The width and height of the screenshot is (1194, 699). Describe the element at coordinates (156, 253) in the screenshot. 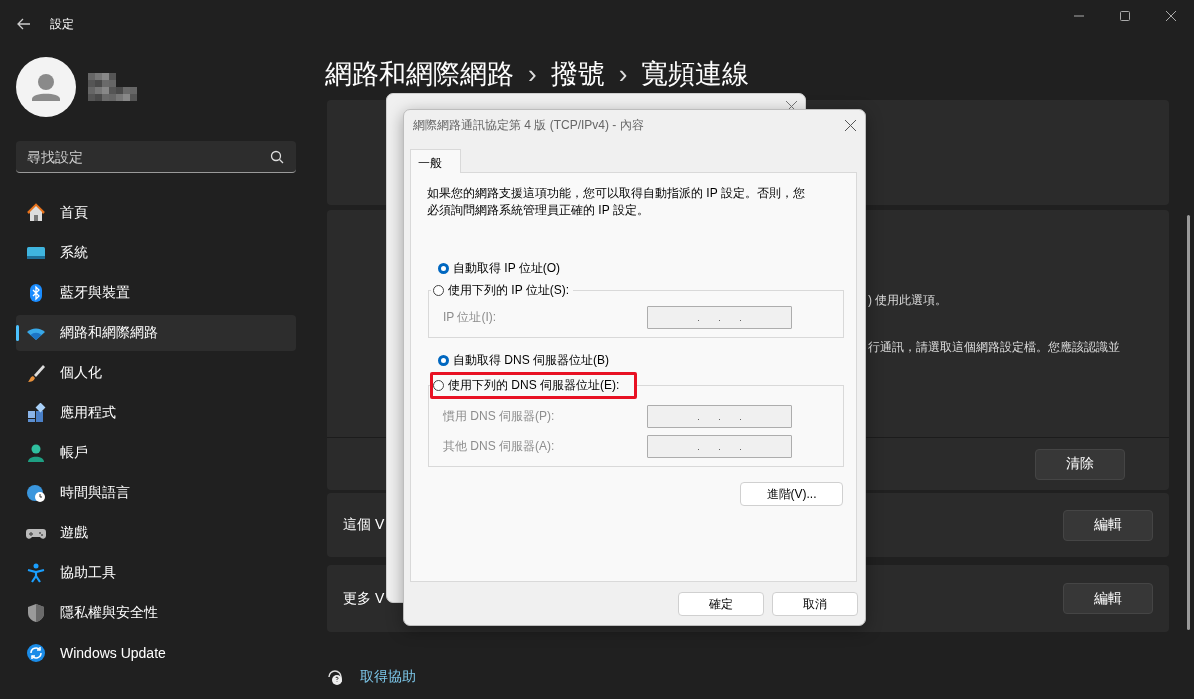

I see `sidebar-item: 系統` at that location.